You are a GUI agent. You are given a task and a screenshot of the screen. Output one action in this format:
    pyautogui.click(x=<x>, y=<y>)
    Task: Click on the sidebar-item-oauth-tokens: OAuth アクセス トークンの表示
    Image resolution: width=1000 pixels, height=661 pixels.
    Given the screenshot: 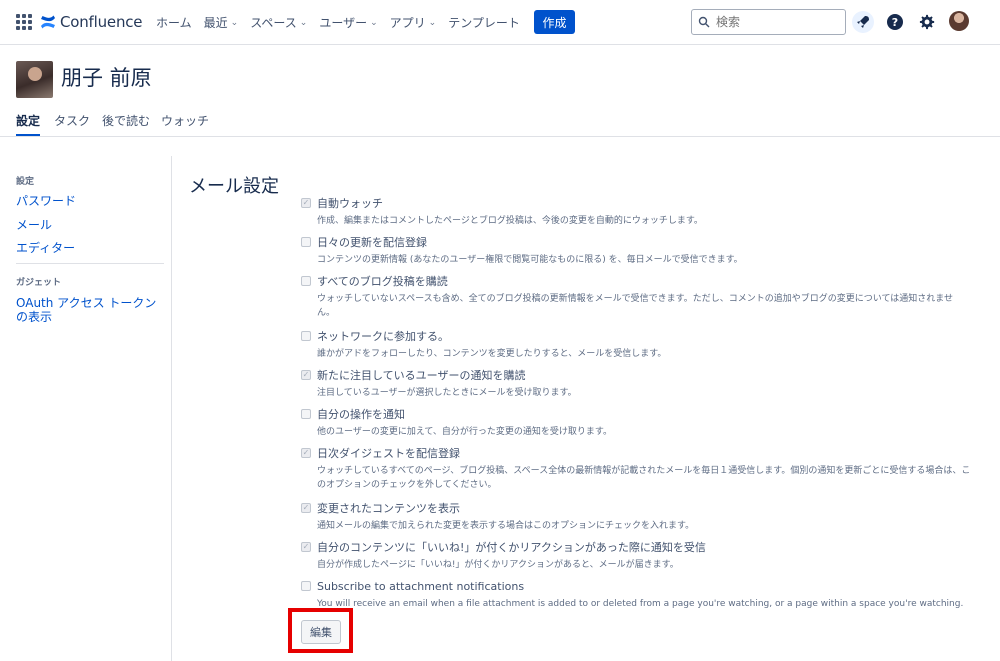 What is the action you would take?
    pyautogui.click(x=88, y=310)
    